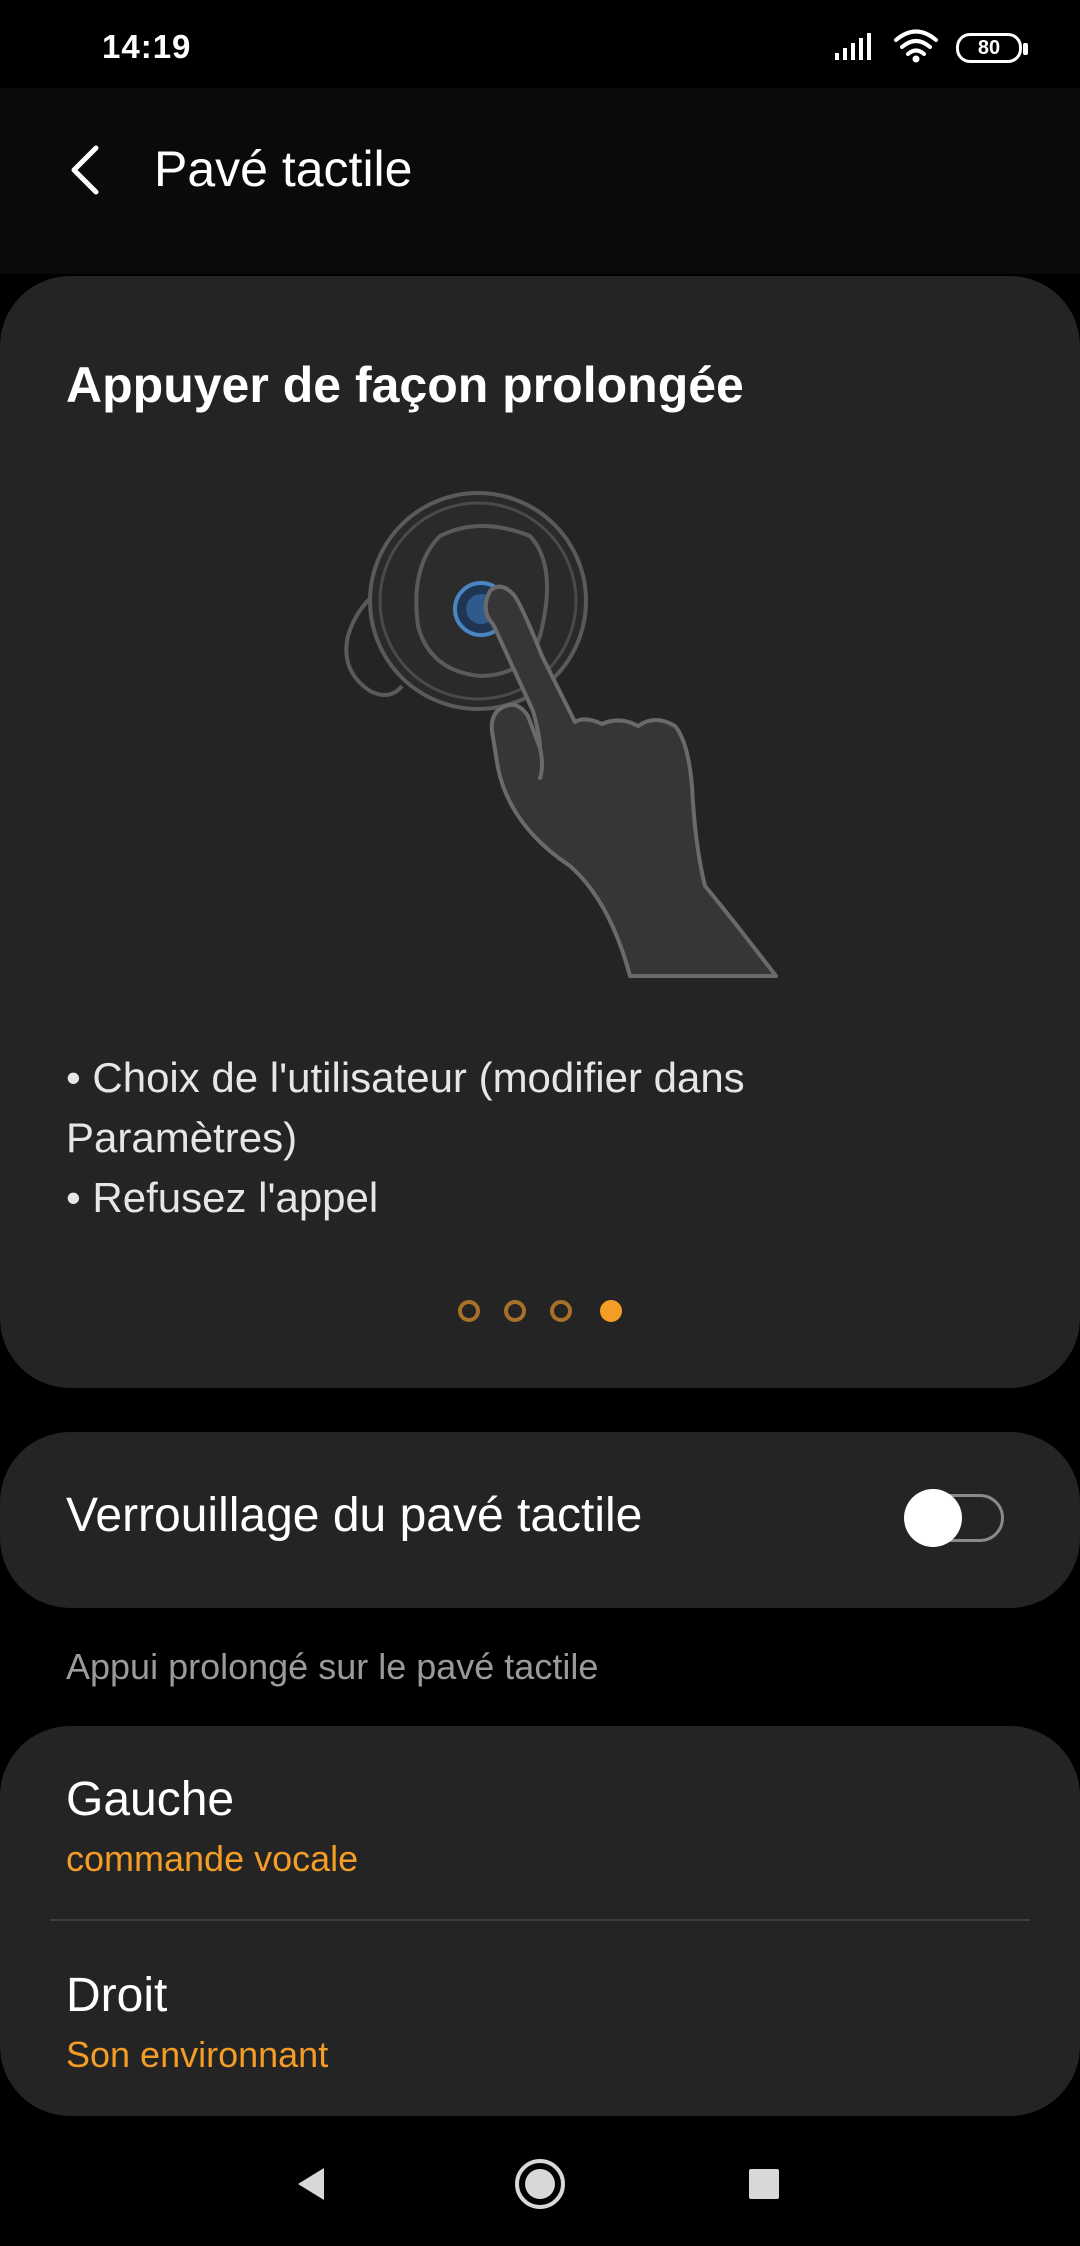 The image size is (1080, 2246). What do you see at coordinates (540, 181) in the screenshot?
I see `app-header: Pavé tactile` at bounding box center [540, 181].